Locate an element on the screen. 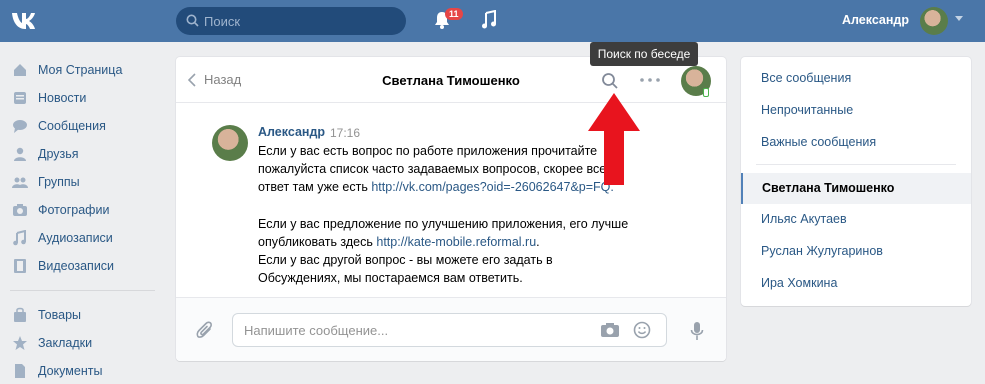  dialog-item: Ильяс Акутаев is located at coordinates (804, 219).